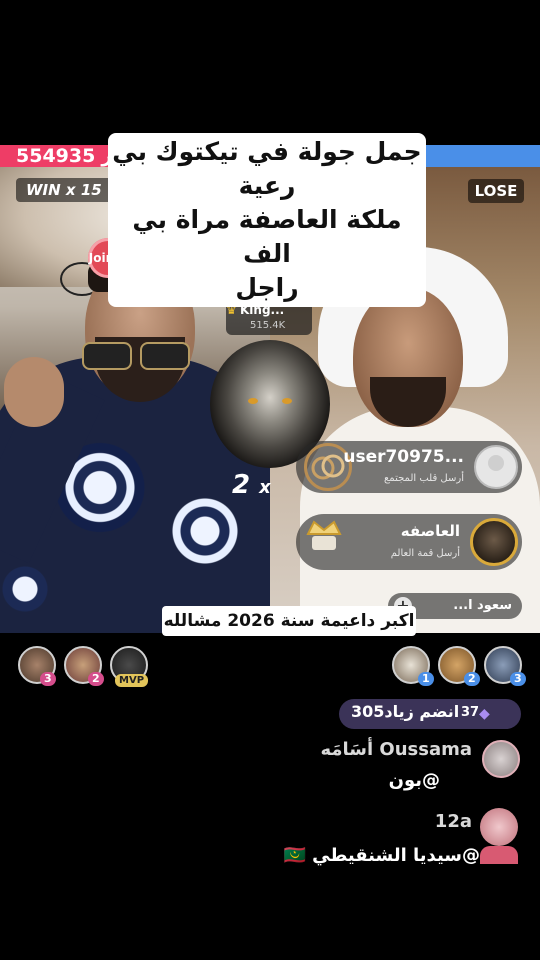 The width and height of the screenshot is (540, 960). I want to click on multiplier-label: 2 x, so click(251, 485).